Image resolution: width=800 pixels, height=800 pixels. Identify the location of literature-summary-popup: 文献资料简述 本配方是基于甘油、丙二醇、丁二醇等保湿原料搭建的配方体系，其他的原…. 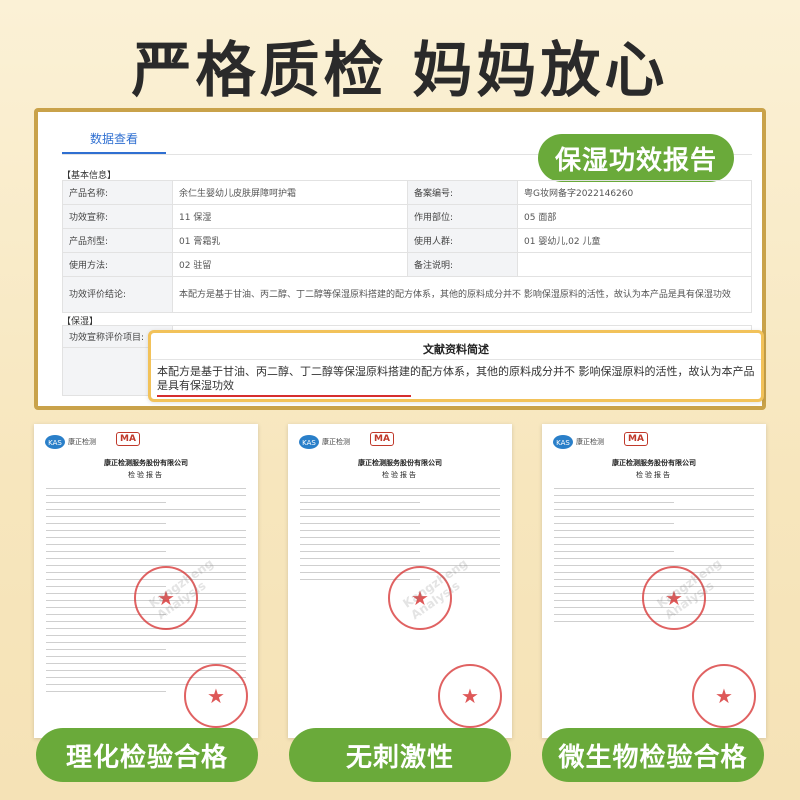
(456, 366).